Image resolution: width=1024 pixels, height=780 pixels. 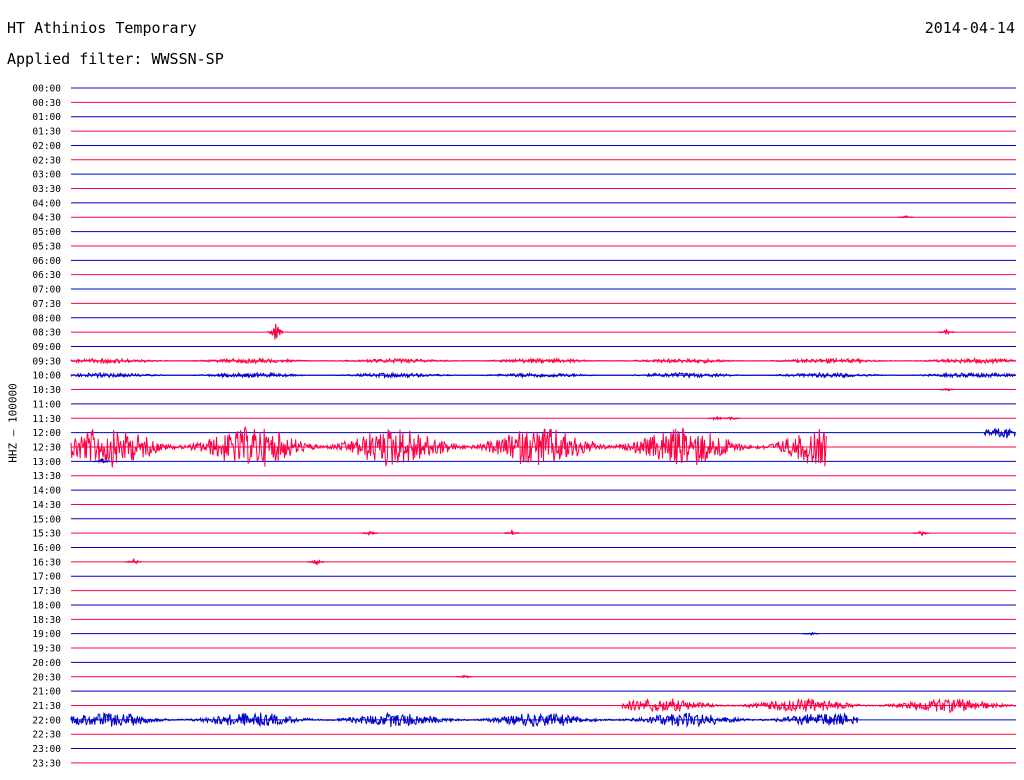 What do you see at coordinates (46, 117) in the screenshot?
I see `time-tick-label: 01:00` at bounding box center [46, 117].